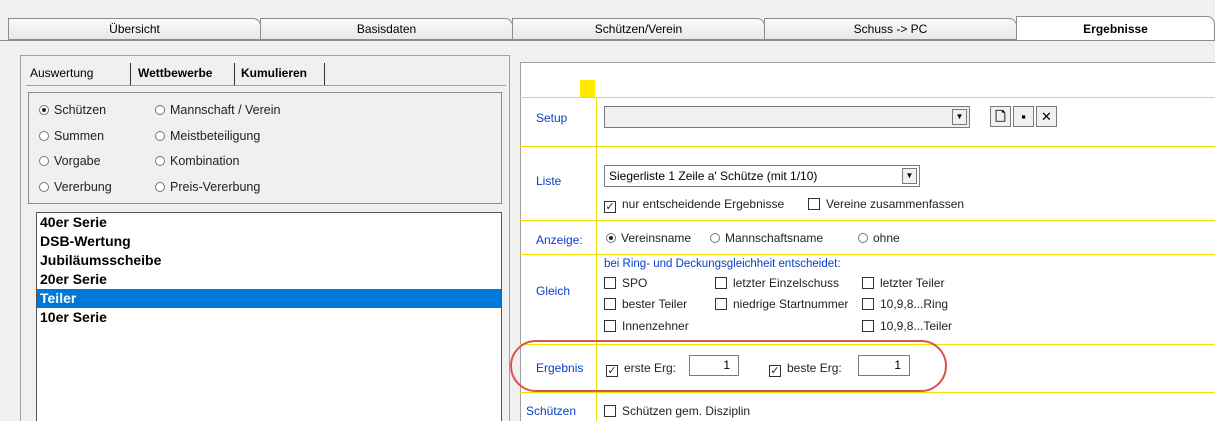 Image resolution: width=1215 pixels, height=421 pixels. What do you see at coordinates (549, 181) in the screenshot?
I see `liste-label: Liste` at bounding box center [549, 181].